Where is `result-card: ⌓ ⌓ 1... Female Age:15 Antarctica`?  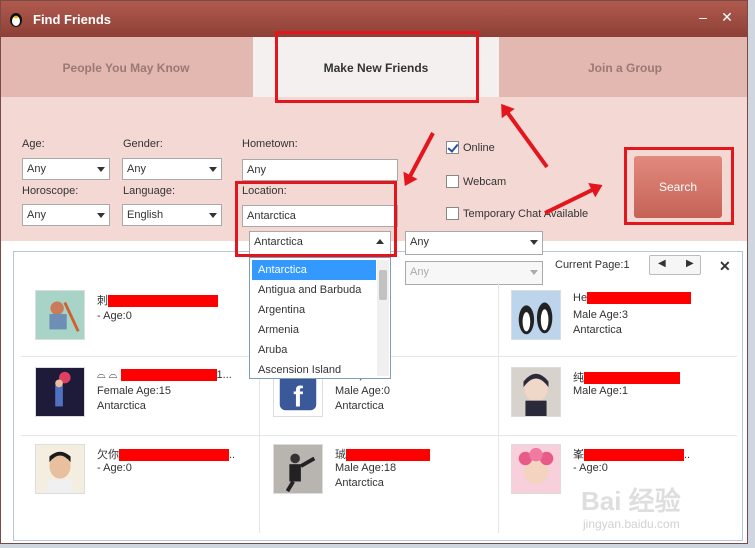 result-card: ⌓ ⌓ 1... Female Age:15 Antarctica is located at coordinates (156, 405).